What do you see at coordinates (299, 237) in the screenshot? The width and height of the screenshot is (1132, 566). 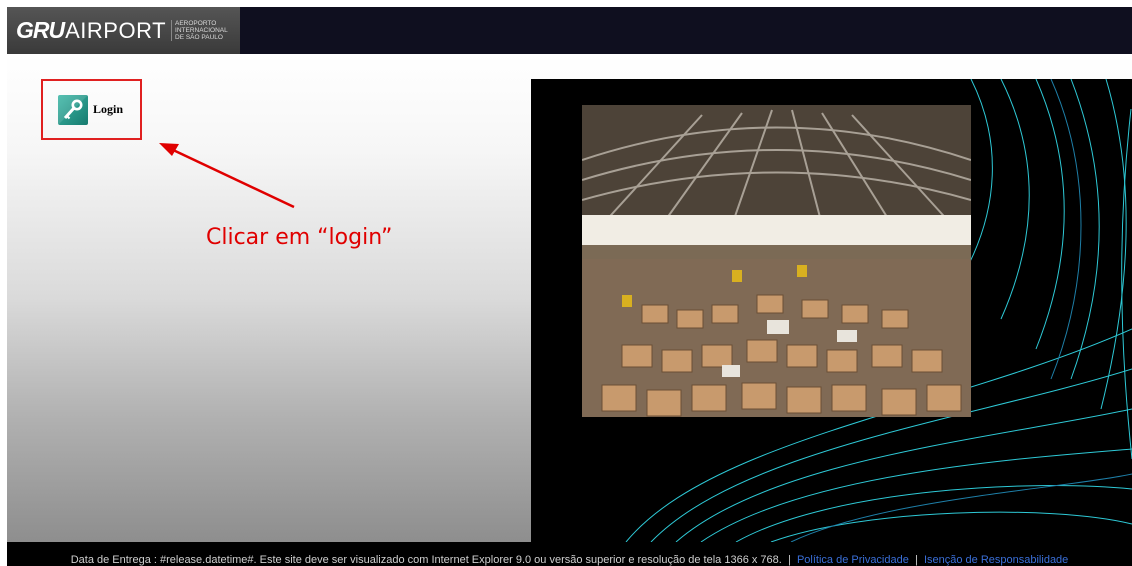 I see `annotation-text: Clicar em “login”` at bounding box center [299, 237].